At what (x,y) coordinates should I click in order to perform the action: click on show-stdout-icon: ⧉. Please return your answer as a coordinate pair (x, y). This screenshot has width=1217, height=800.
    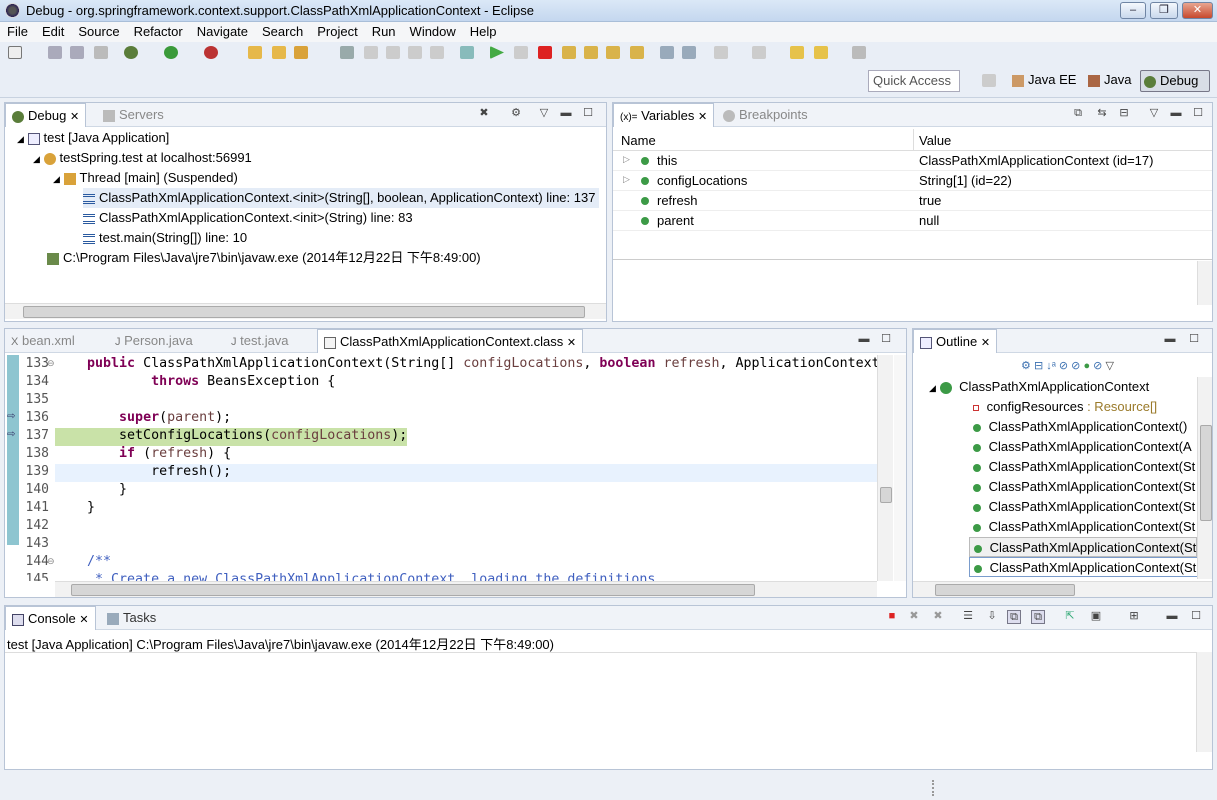
    Looking at the image, I should click on (1014, 617).